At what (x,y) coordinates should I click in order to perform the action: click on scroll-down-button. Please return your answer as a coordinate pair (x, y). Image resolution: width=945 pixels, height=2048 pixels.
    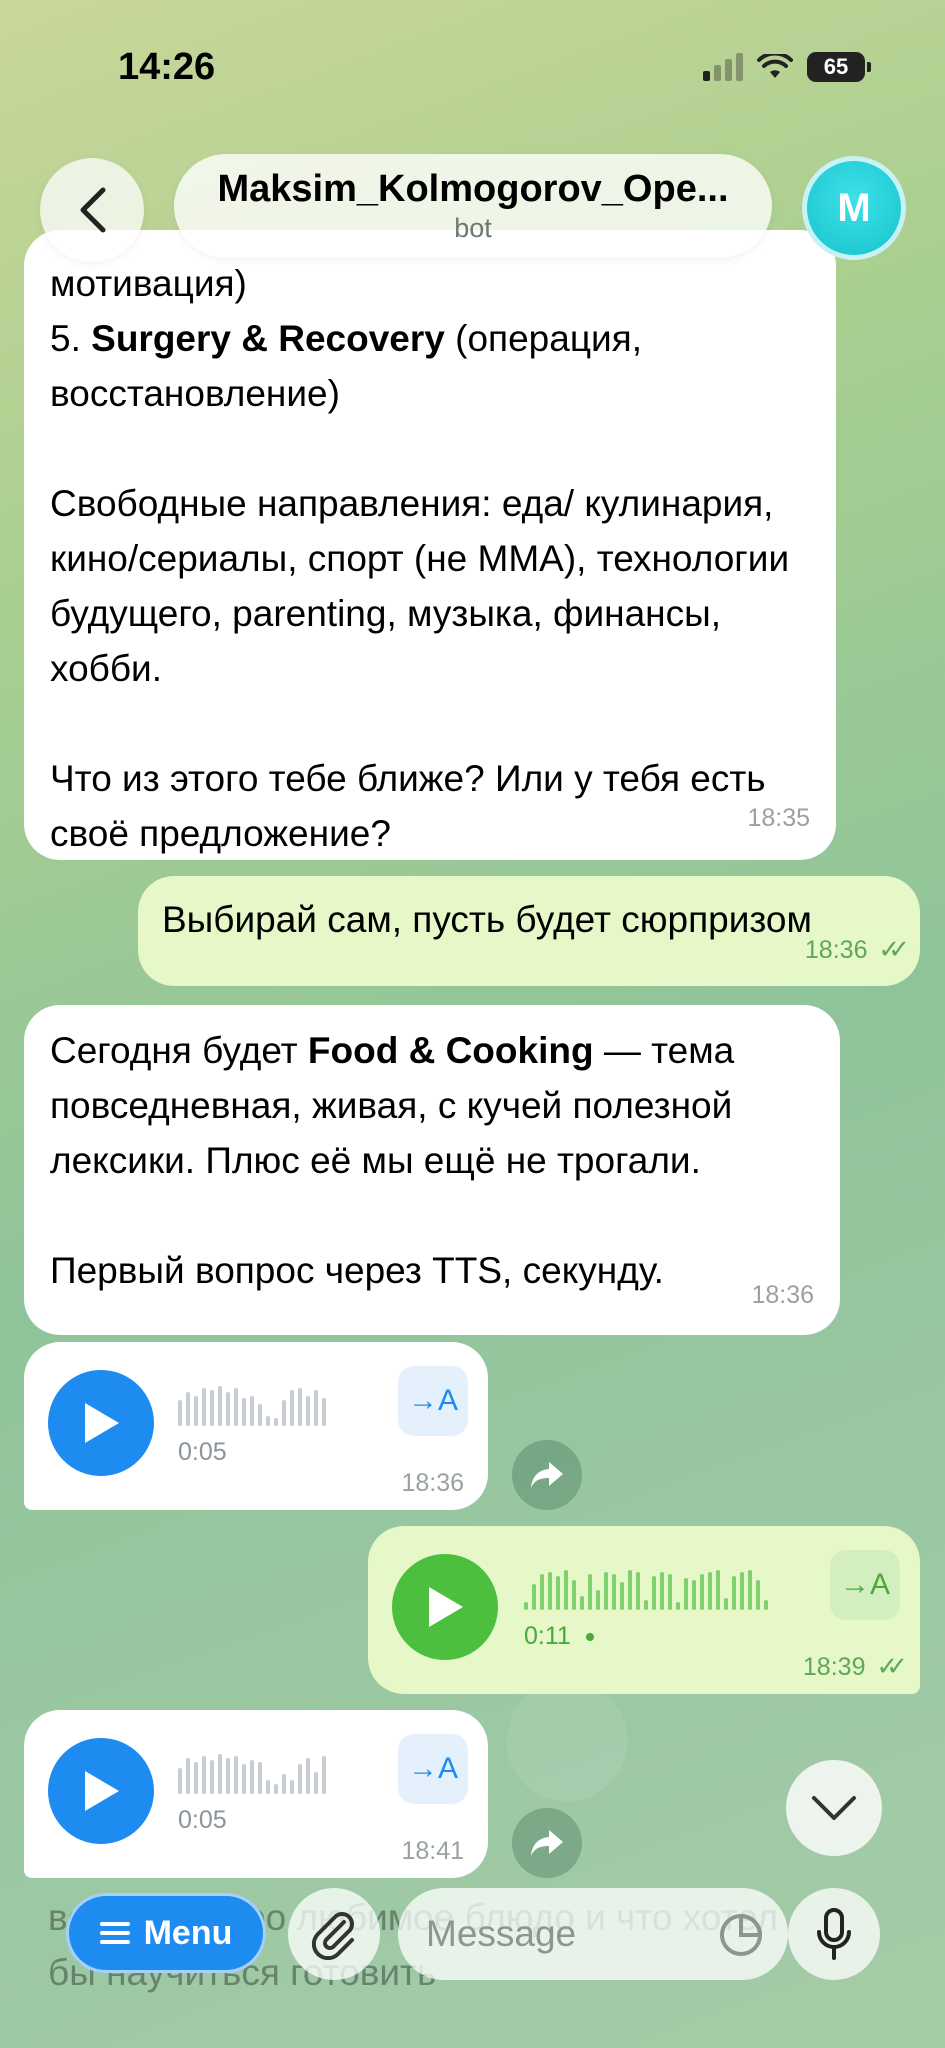
    Looking at the image, I should click on (834, 1808).